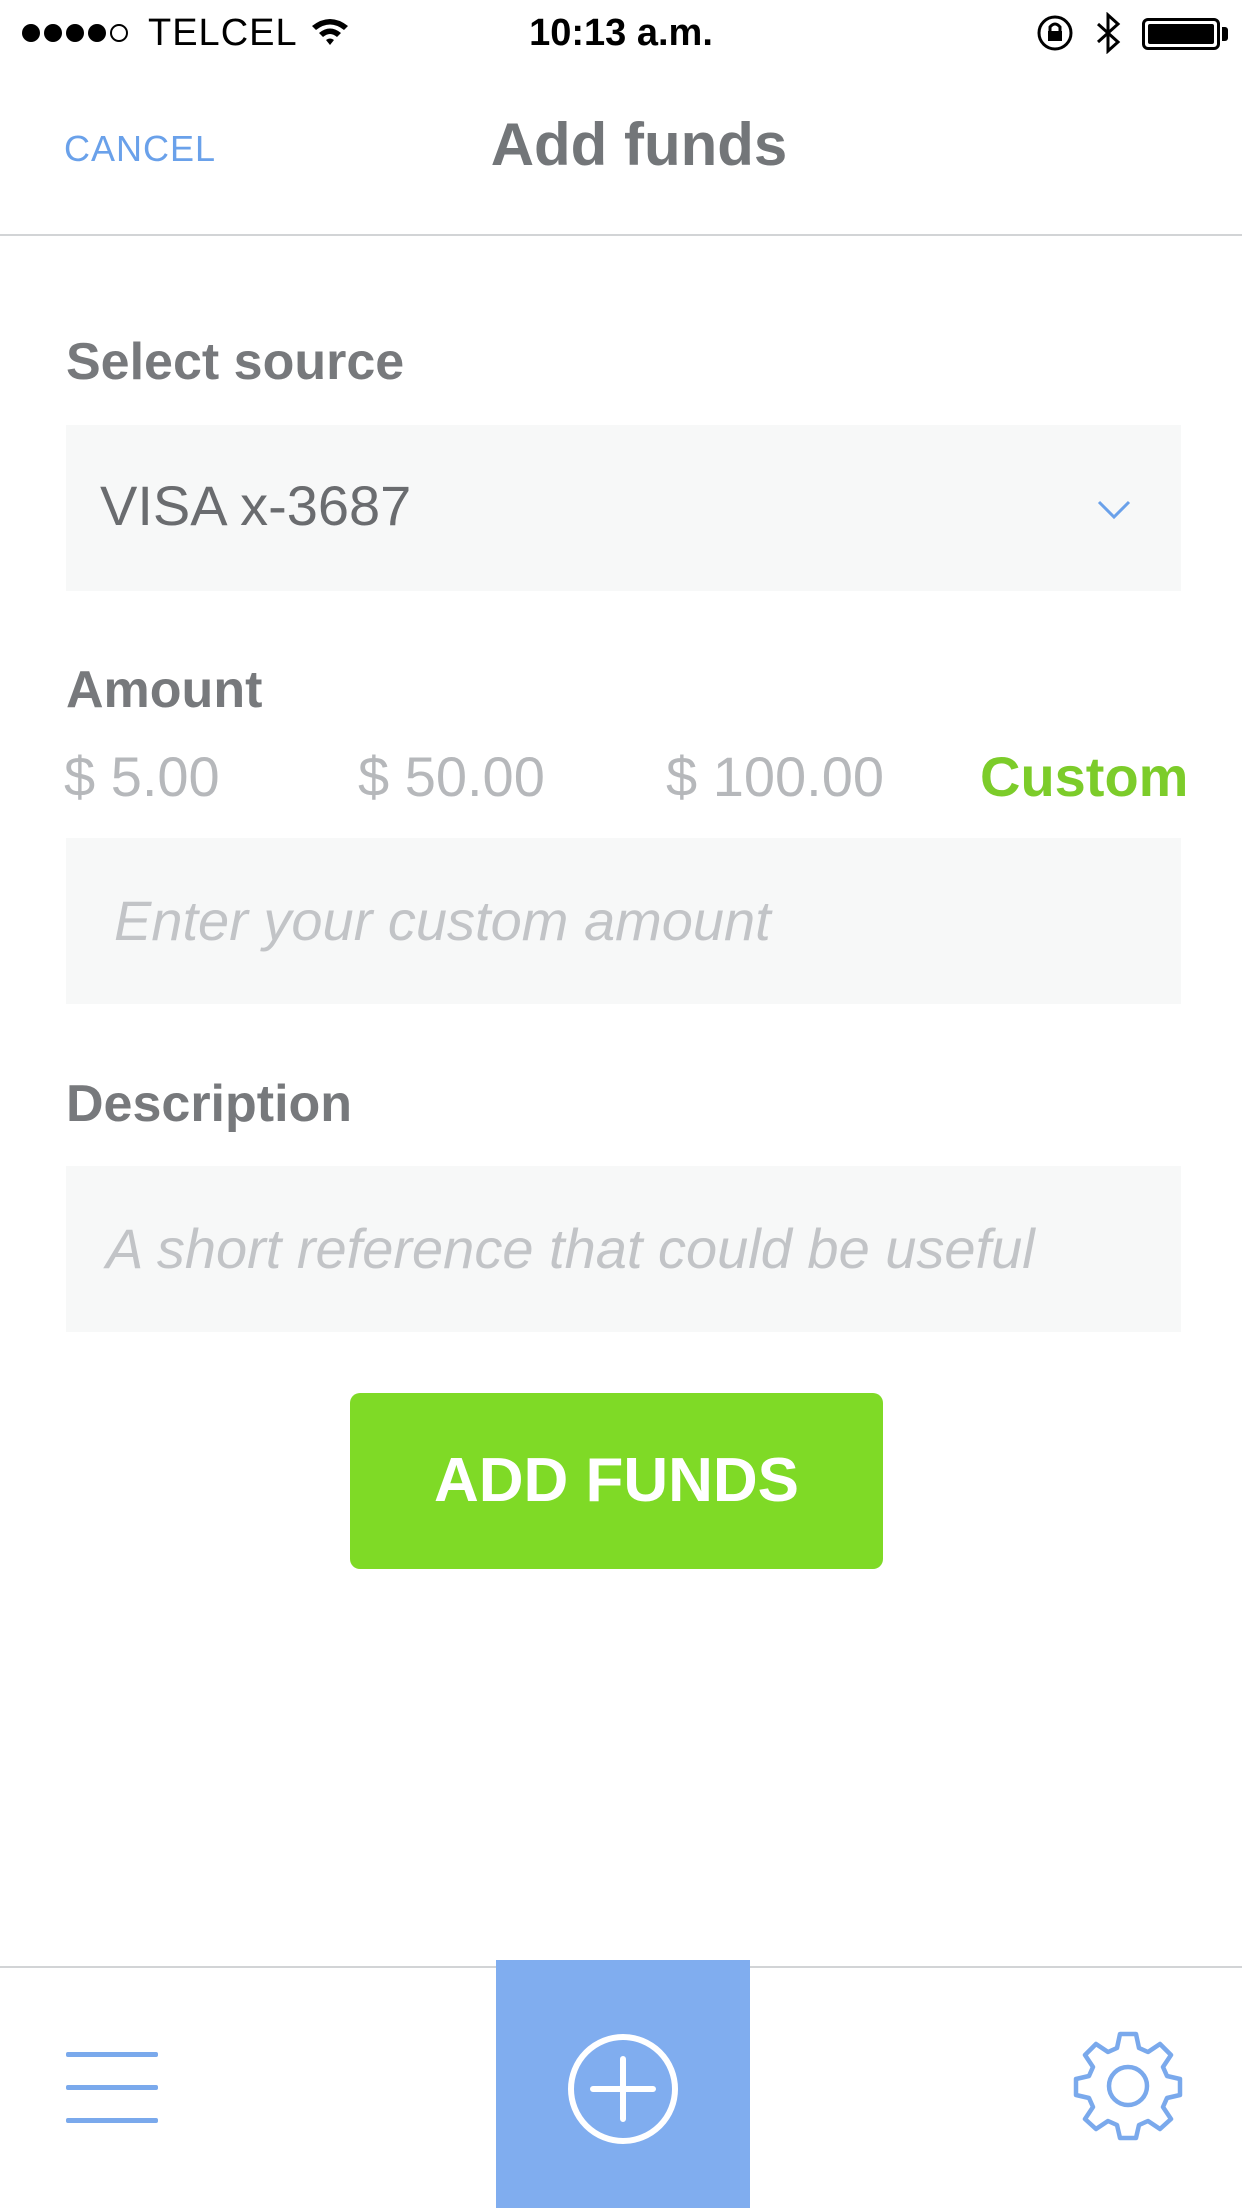 Image resolution: width=1242 pixels, height=2208 pixels. What do you see at coordinates (442, 920) in the screenshot?
I see `custom-amount-placeholder: Enter your custom amount` at bounding box center [442, 920].